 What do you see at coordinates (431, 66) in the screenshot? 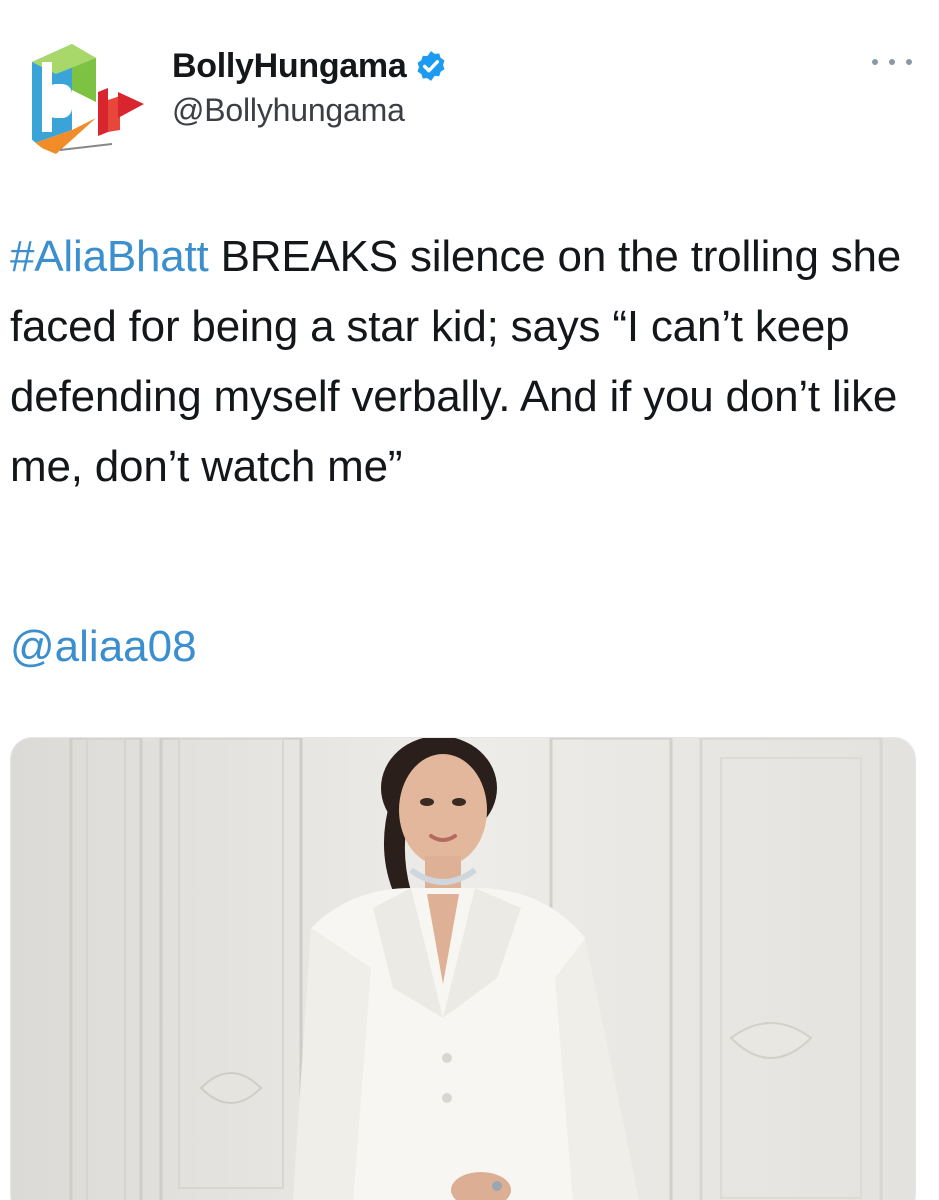
I see `verified-badge-icon` at bounding box center [431, 66].